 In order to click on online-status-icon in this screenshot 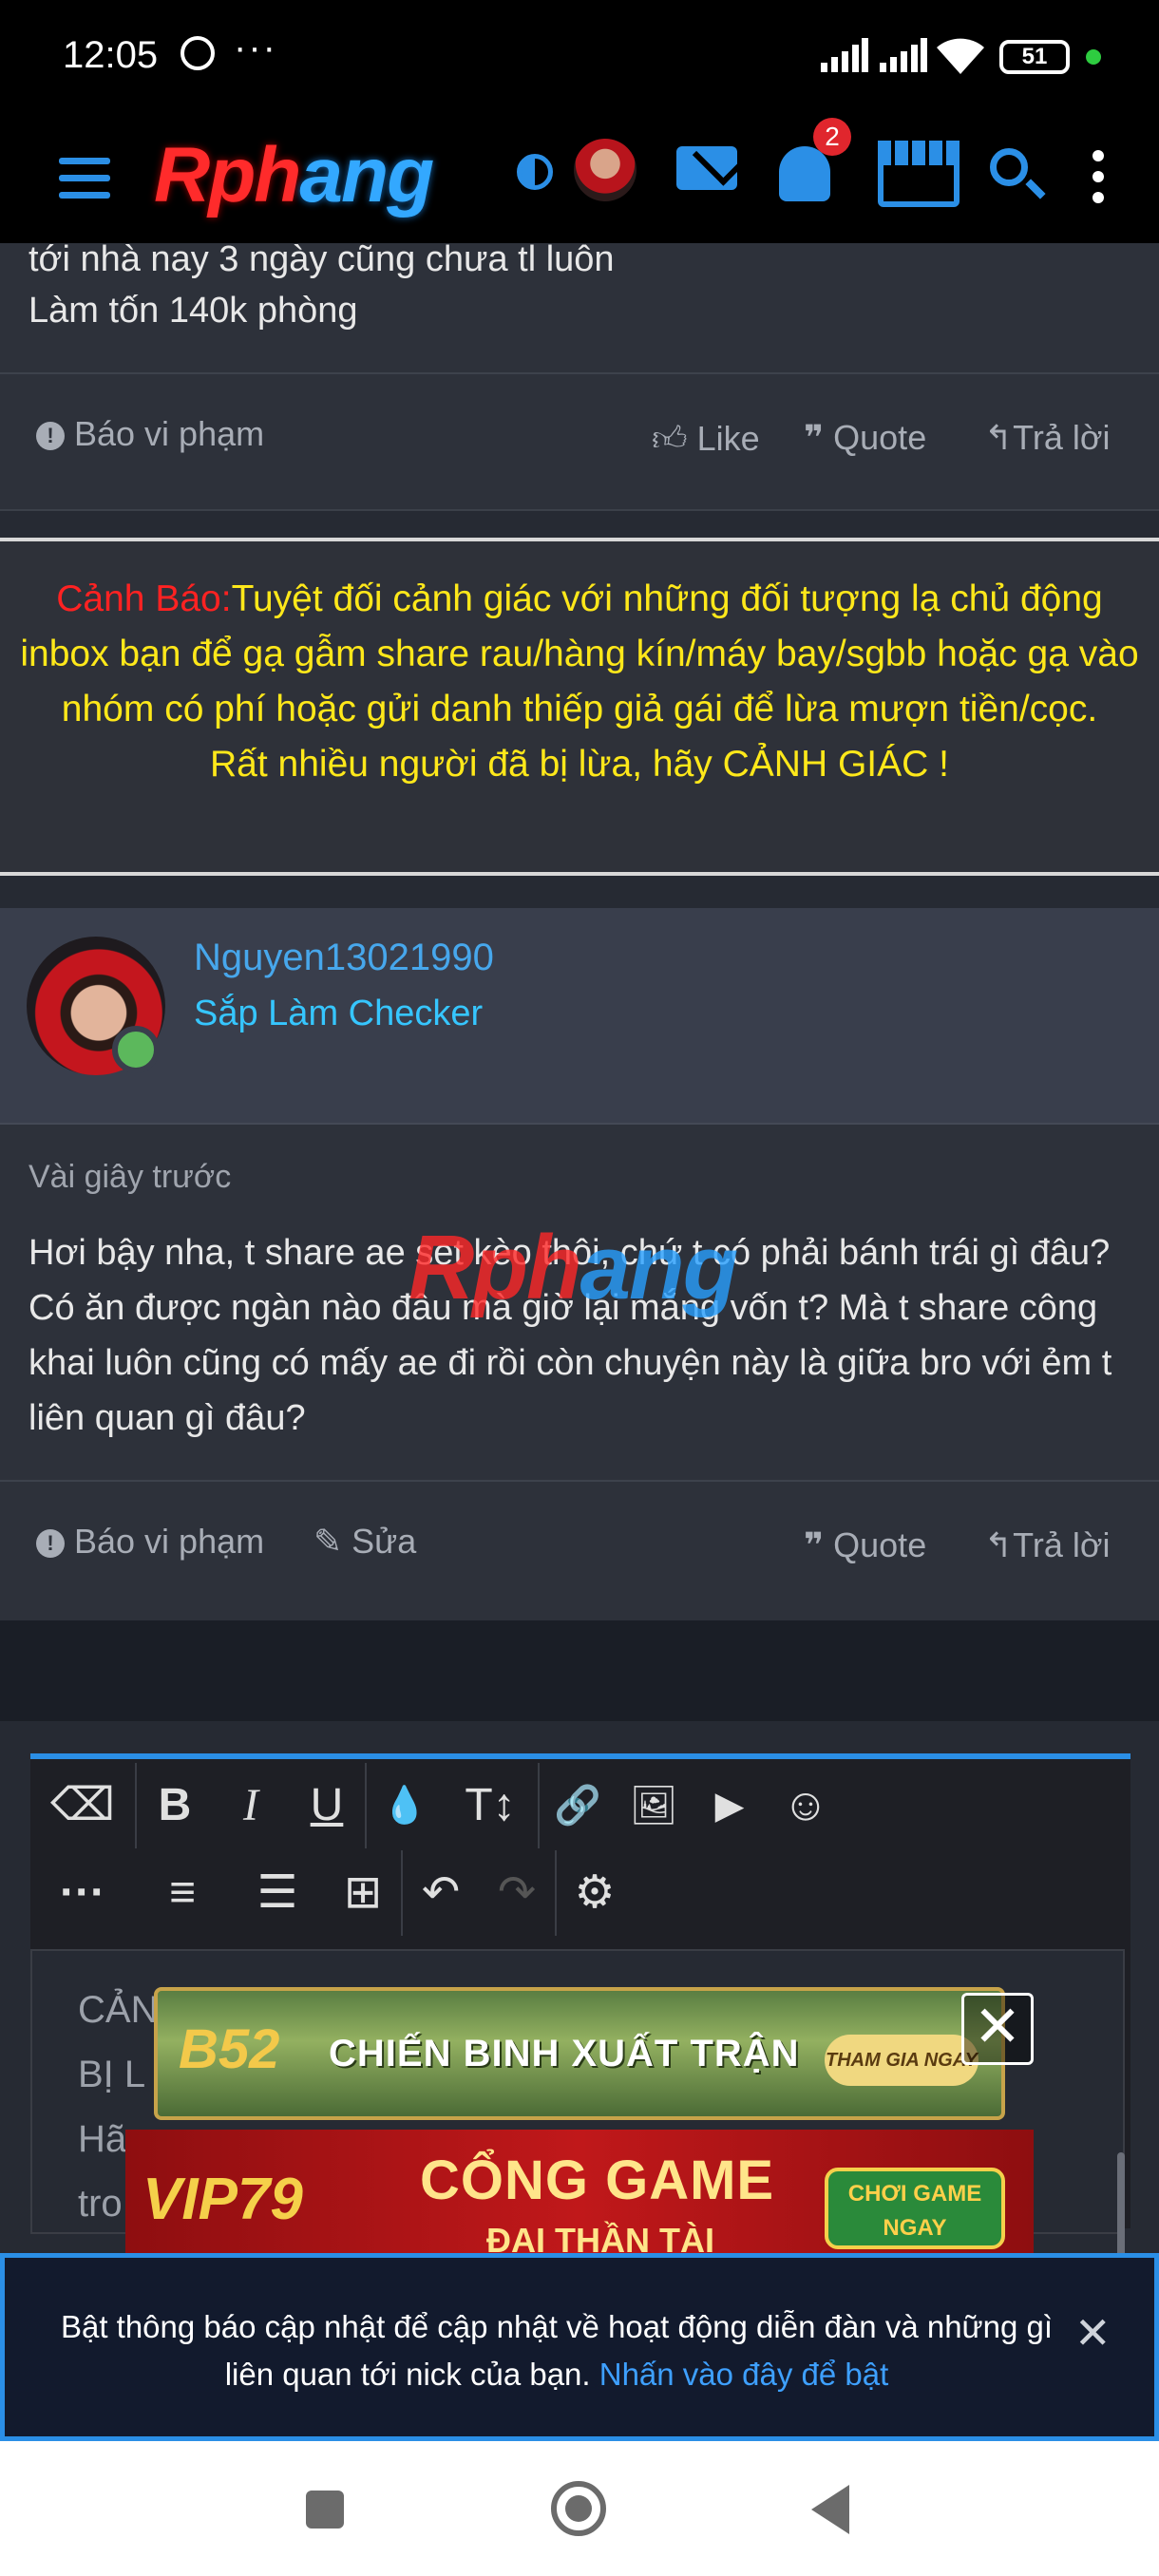, I will do `click(136, 1049)`.